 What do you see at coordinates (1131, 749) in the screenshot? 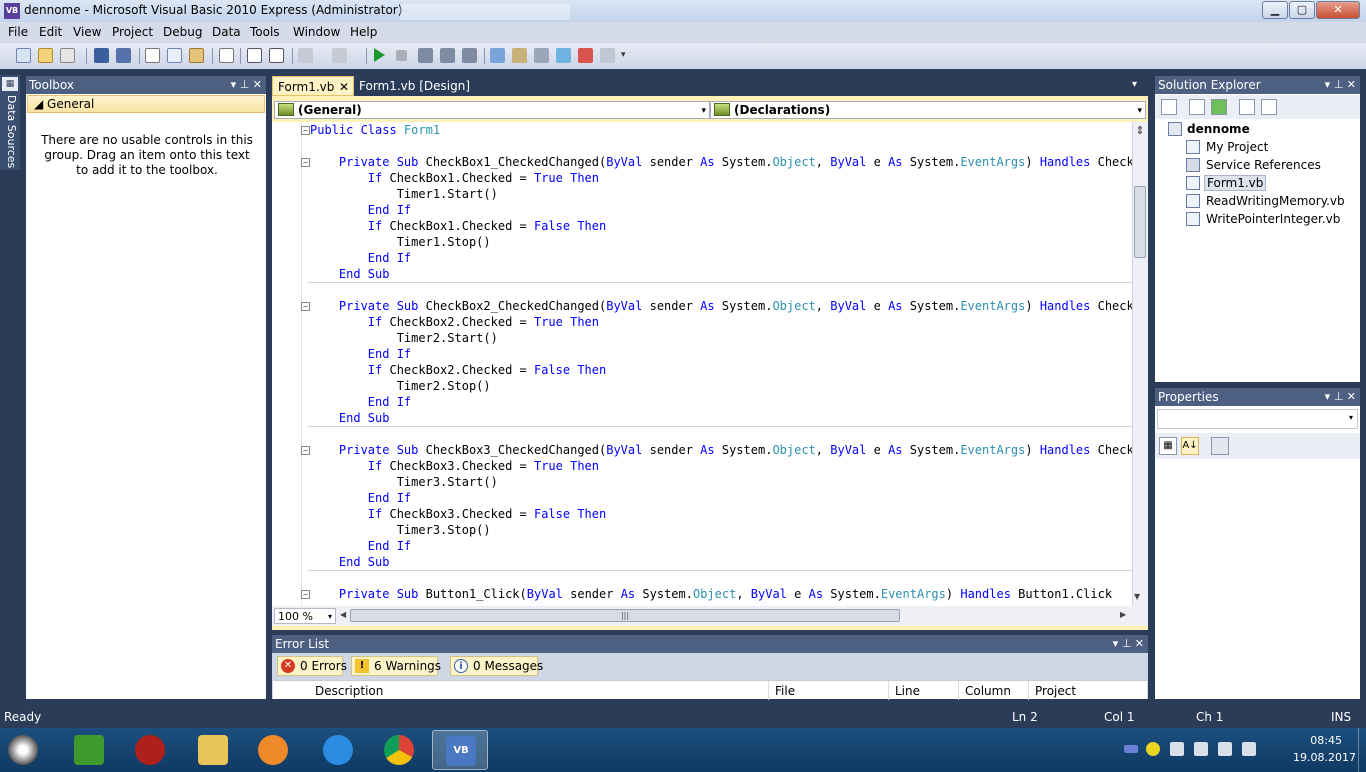
I see `network-activity-icon` at bounding box center [1131, 749].